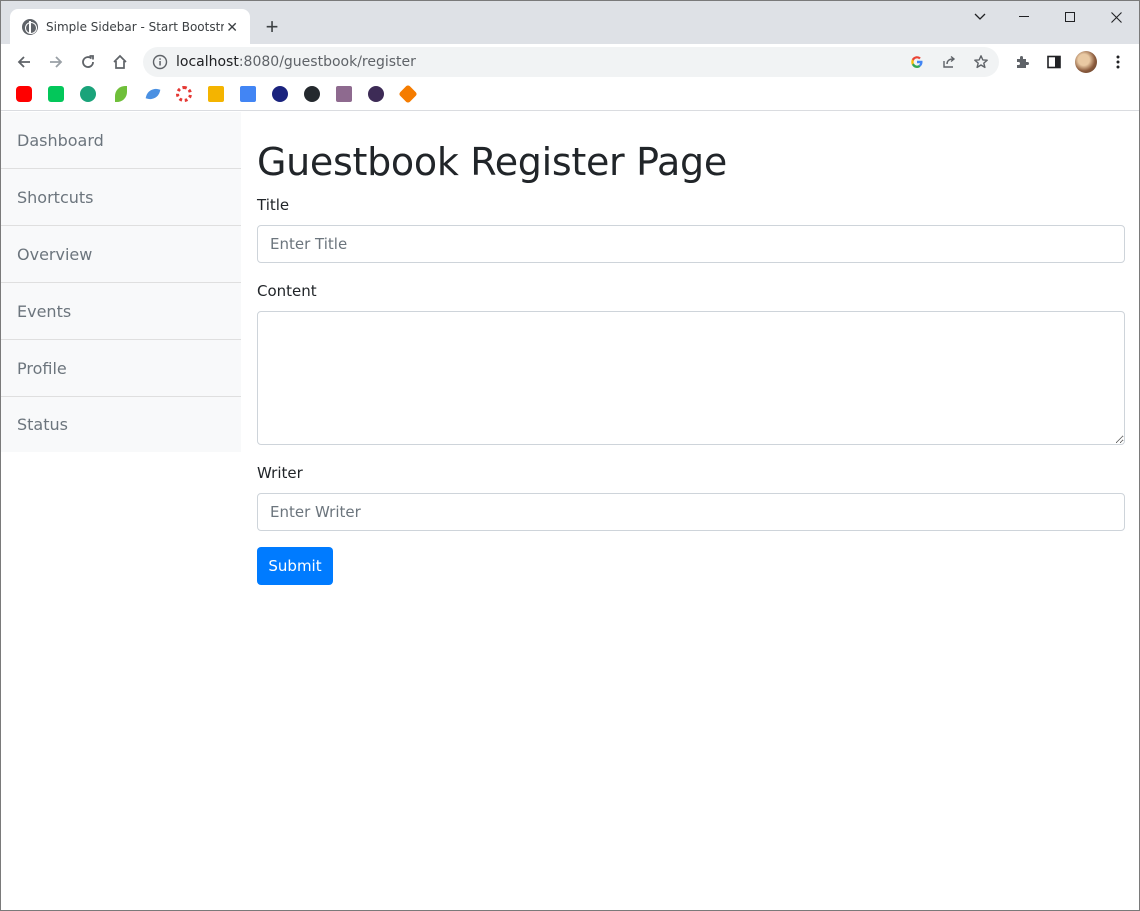 The width and height of the screenshot is (1140, 911). I want to click on tab-title: Simple Sidebar - Start Bootstrap, so click(135, 26).